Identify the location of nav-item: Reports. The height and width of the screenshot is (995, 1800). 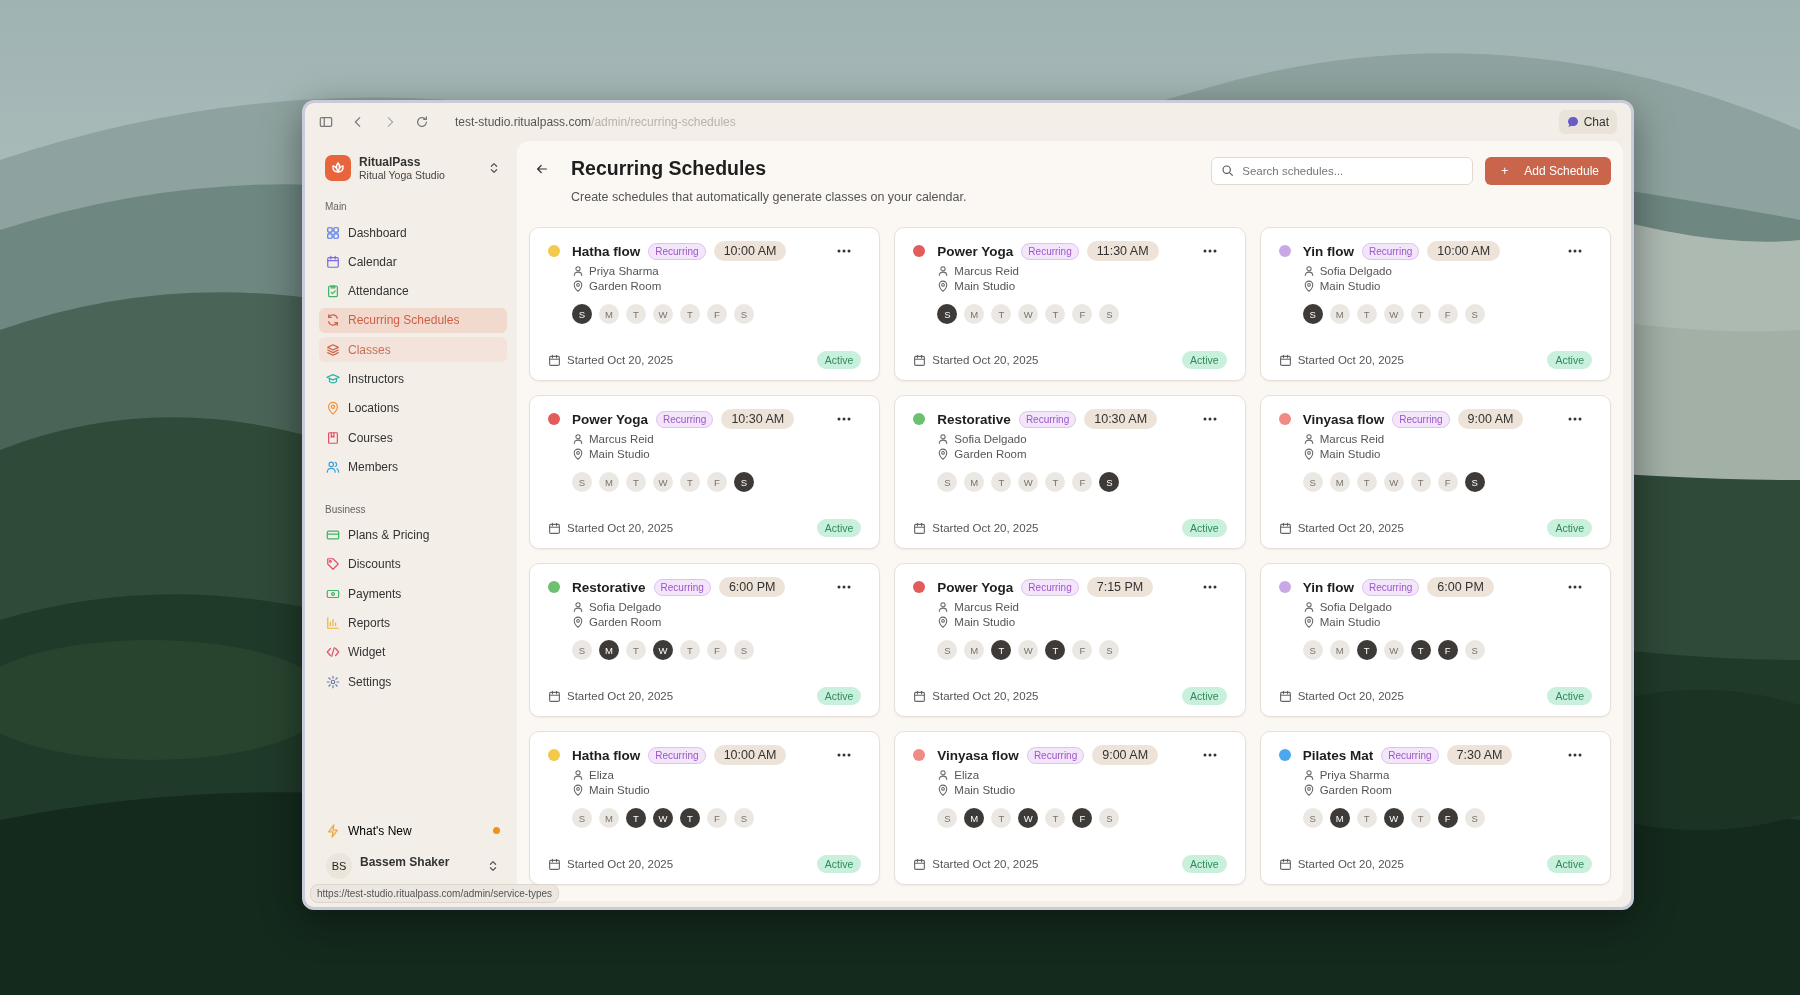
(413, 623).